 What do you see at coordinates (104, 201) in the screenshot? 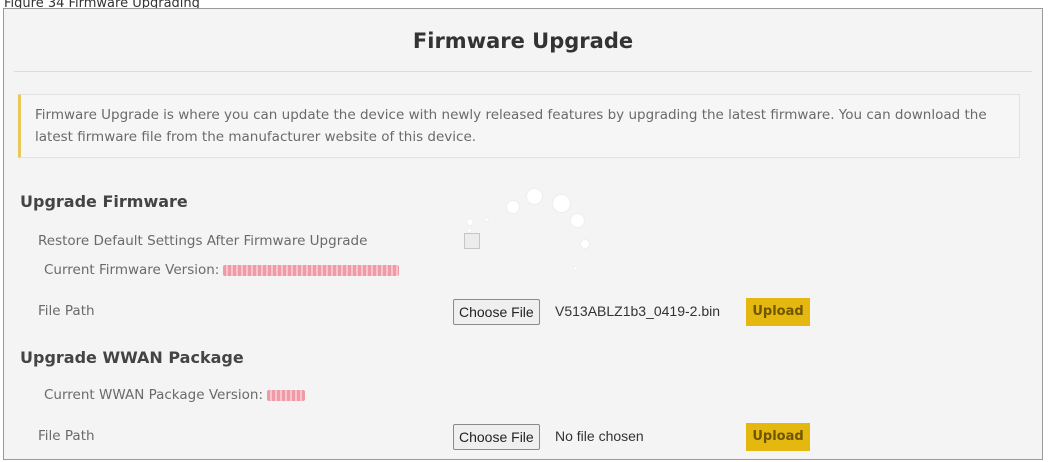
I see `upgrade-firmware-heading: Upgrade Firmware` at bounding box center [104, 201].